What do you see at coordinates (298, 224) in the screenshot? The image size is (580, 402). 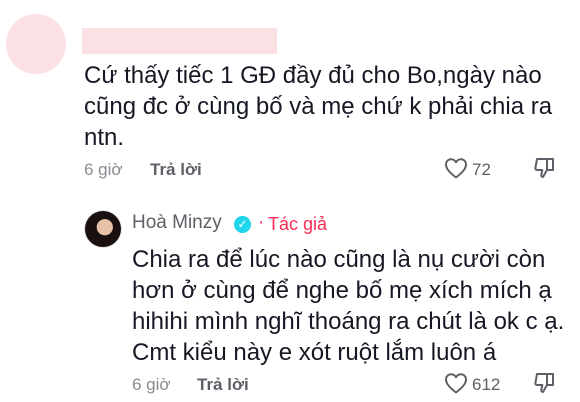 I see `author-badge: Tác giả` at bounding box center [298, 224].